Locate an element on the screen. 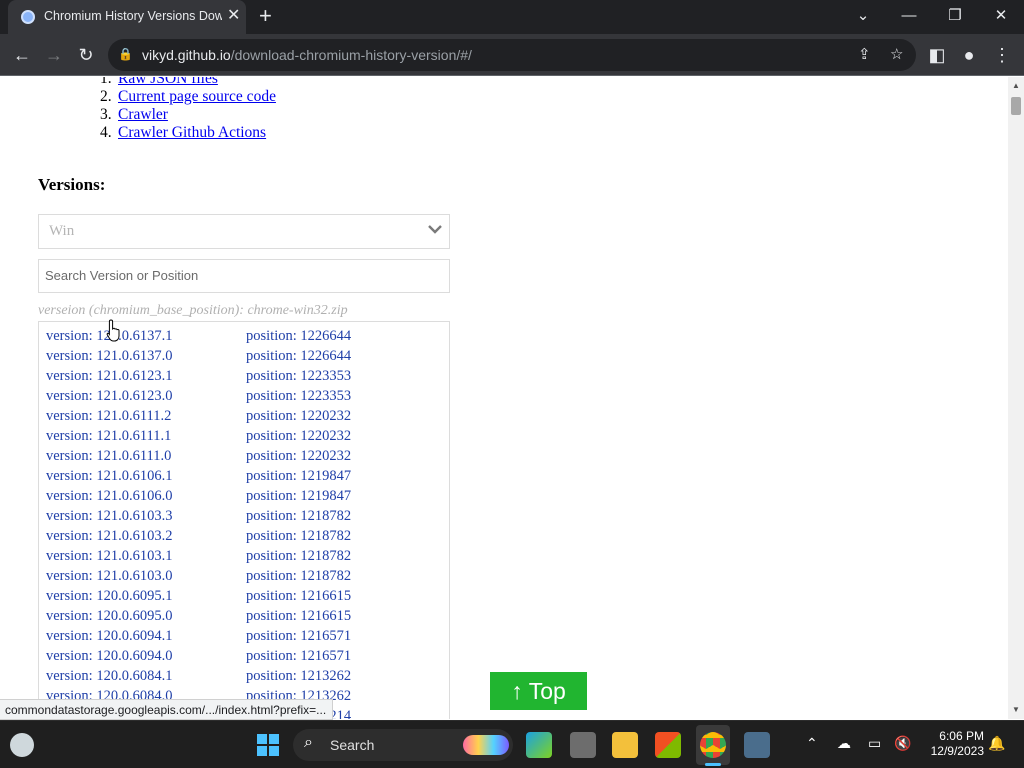 This screenshot has width=1024, height=768. version-row: version: 121.0.6111.2 position: 1220232 is located at coordinates (246, 418).